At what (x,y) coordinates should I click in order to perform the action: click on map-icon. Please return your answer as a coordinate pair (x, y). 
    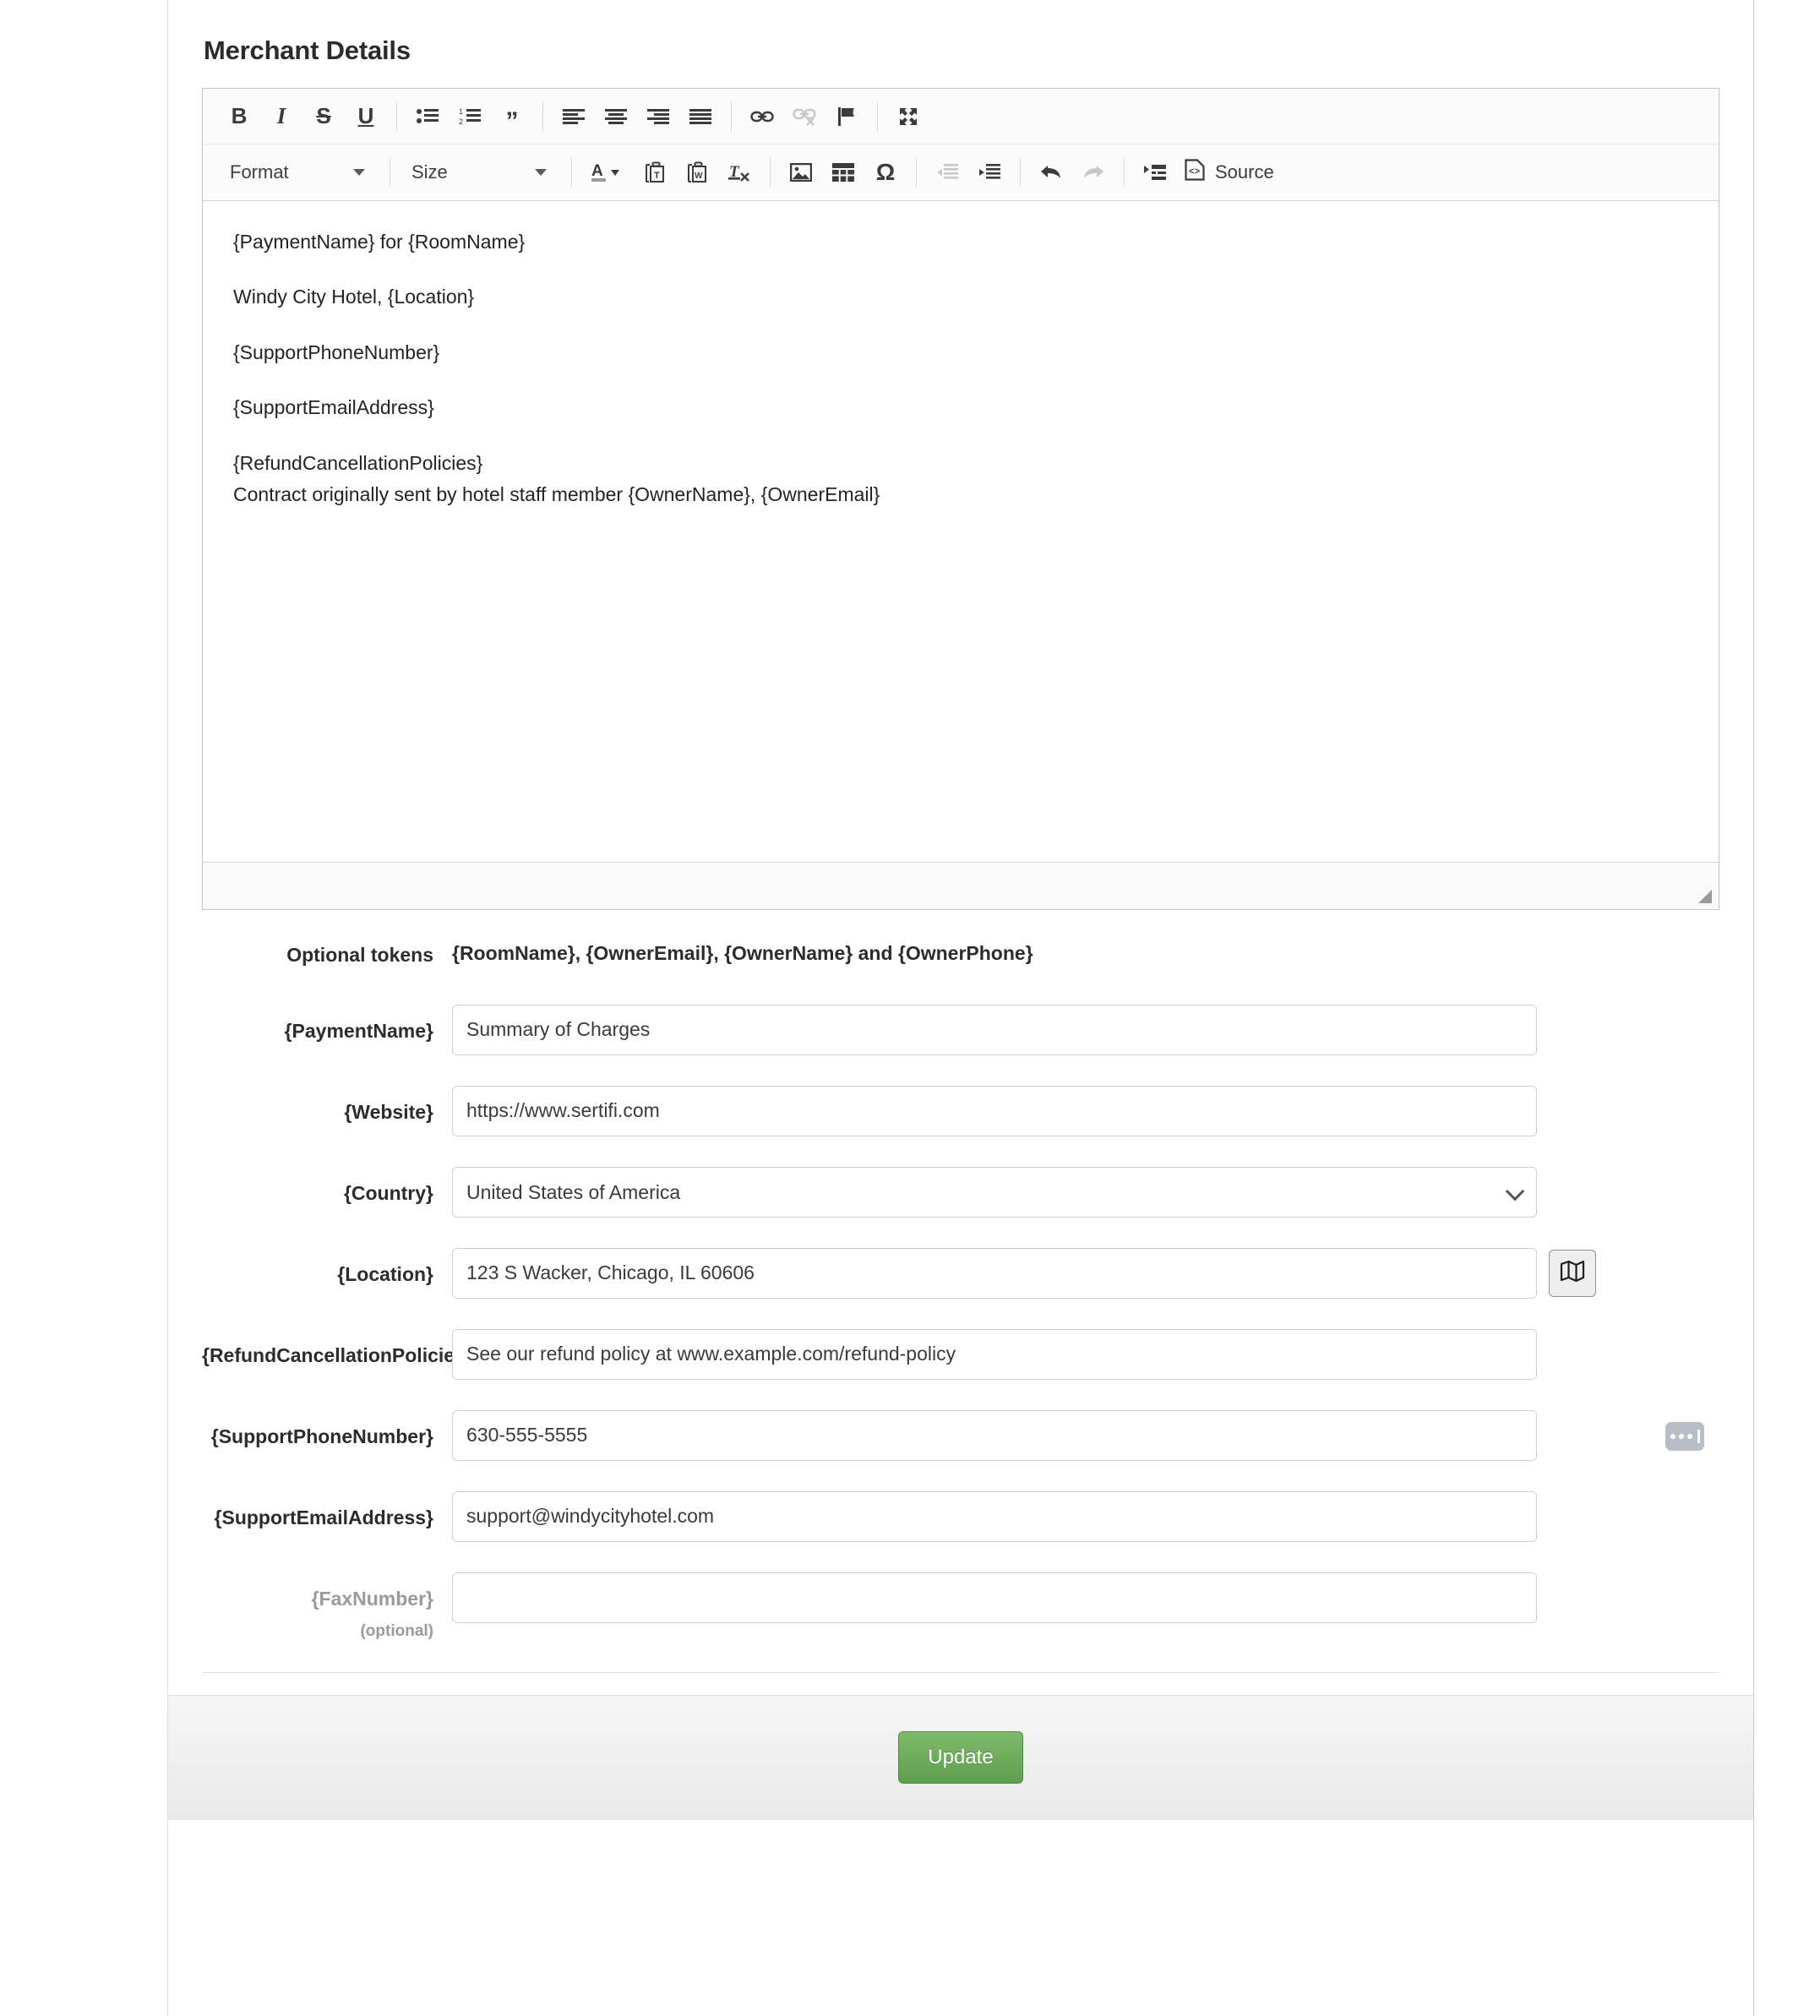
    Looking at the image, I should click on (1572, 1273).